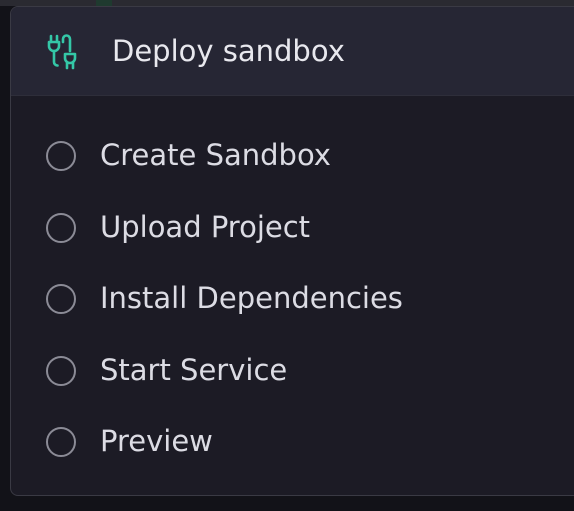  I want to click on step-preview: Preview, so click(292, 429).